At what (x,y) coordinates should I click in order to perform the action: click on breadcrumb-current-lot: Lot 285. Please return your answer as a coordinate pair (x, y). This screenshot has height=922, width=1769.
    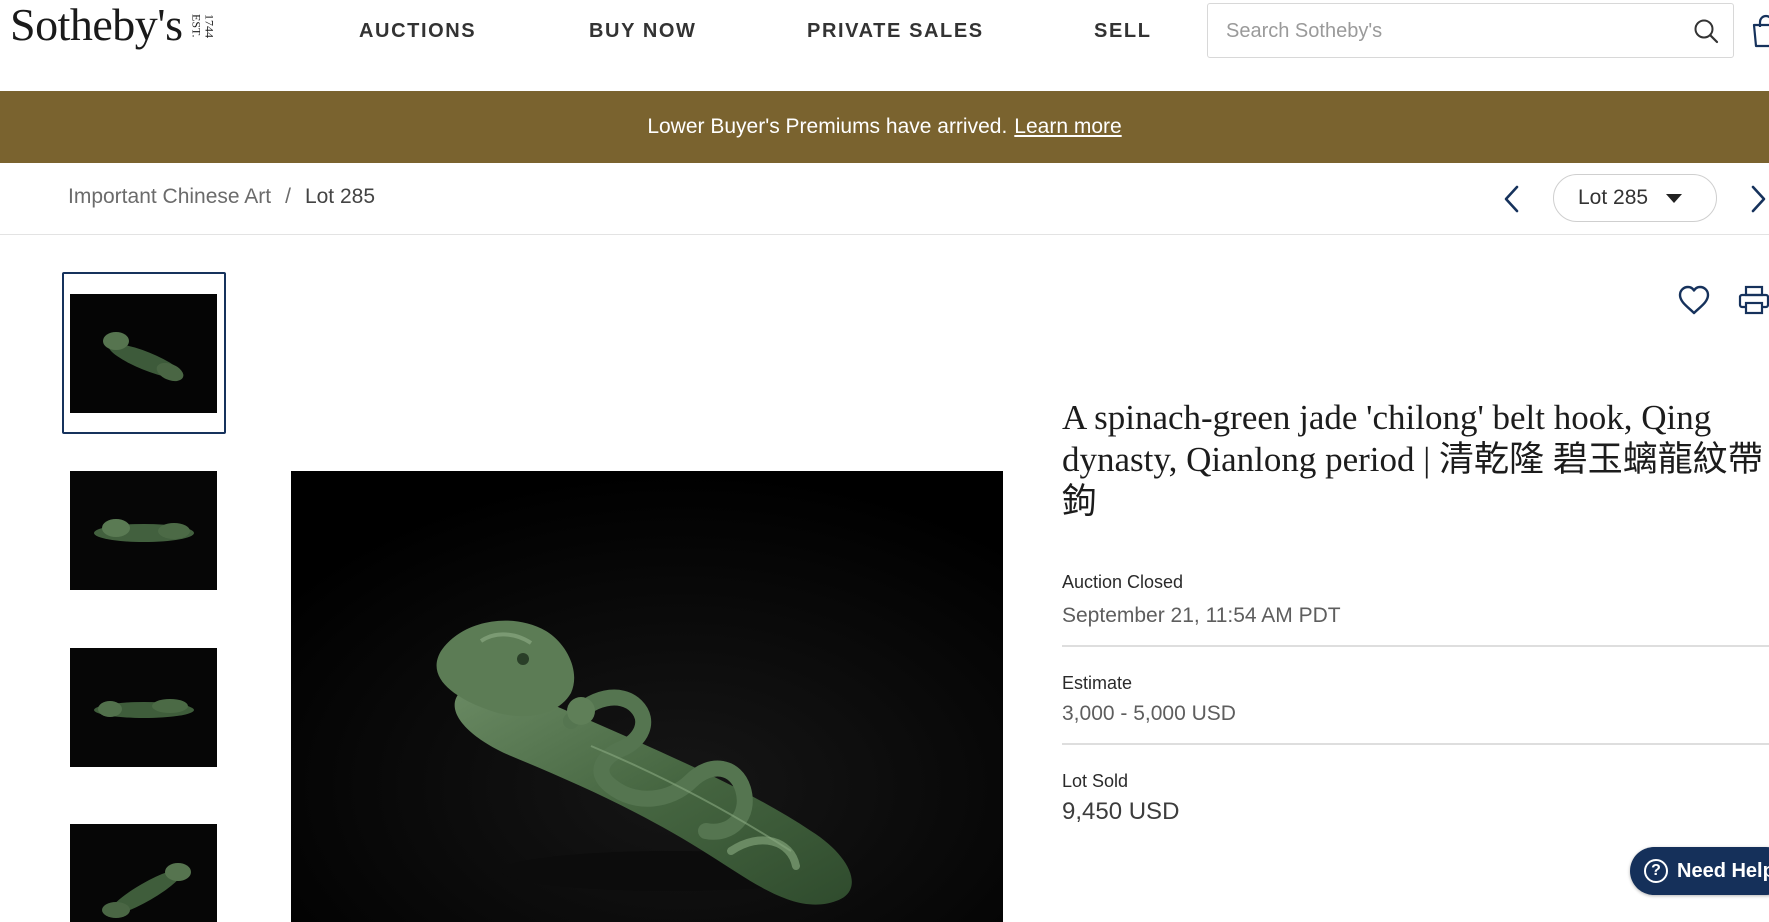
    Looking at the image, I should click on (340, 196).